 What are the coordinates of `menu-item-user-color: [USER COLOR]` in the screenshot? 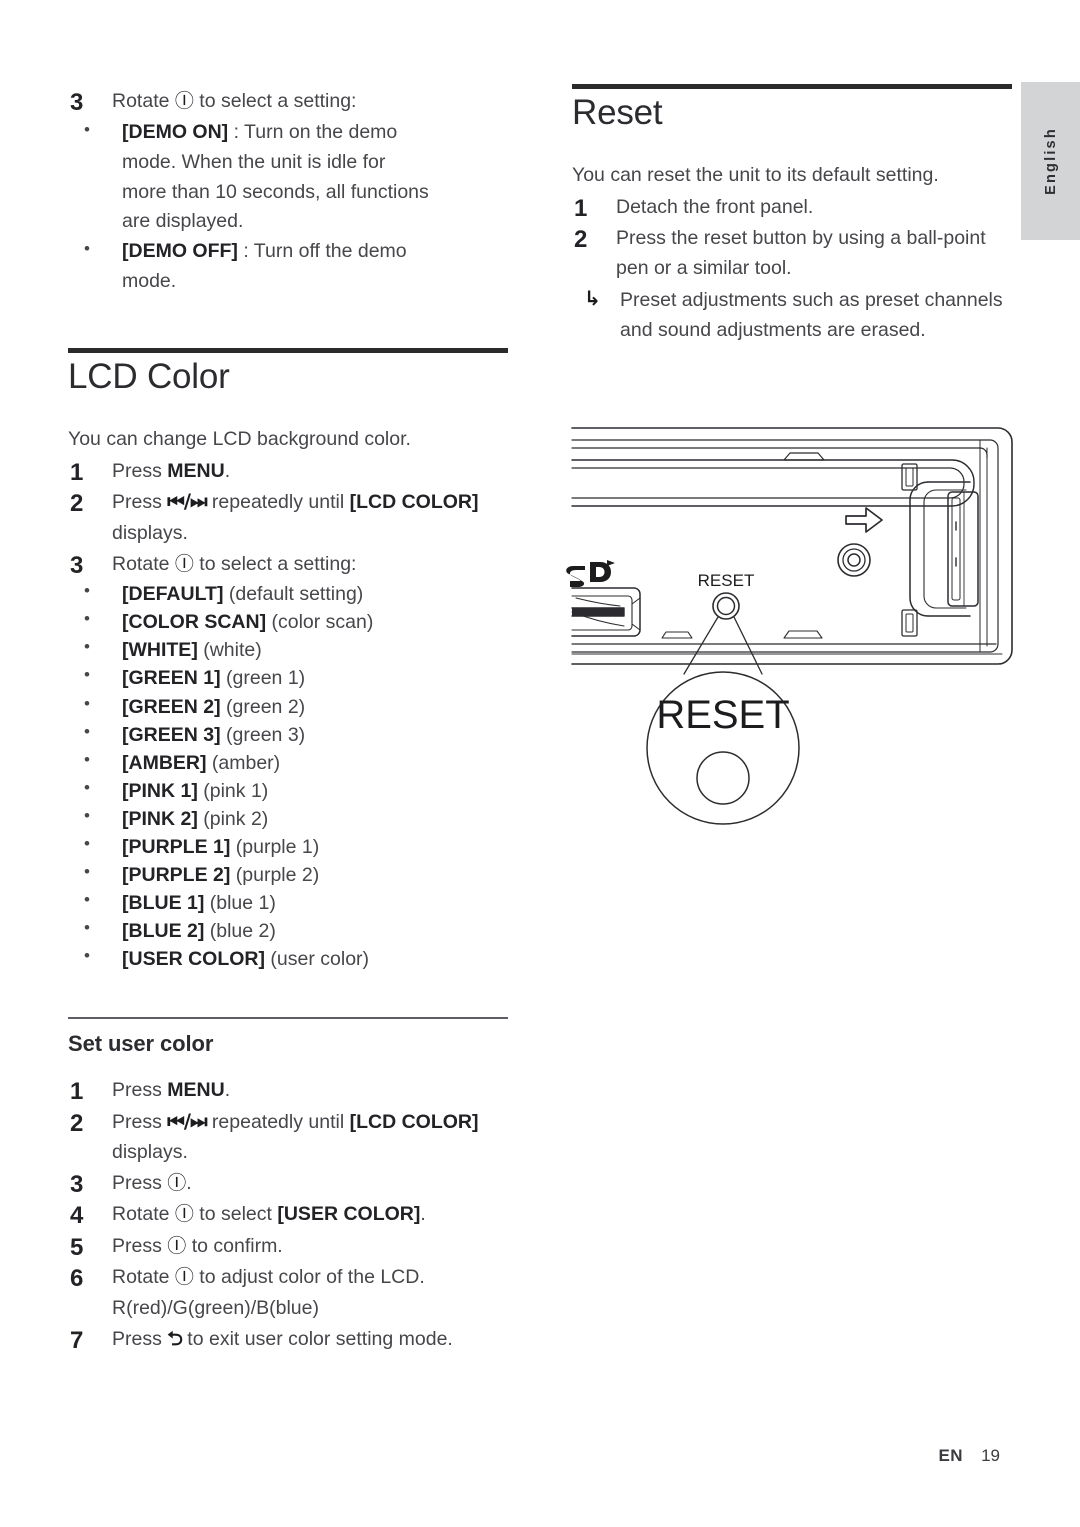 It's located at (349, 1214).